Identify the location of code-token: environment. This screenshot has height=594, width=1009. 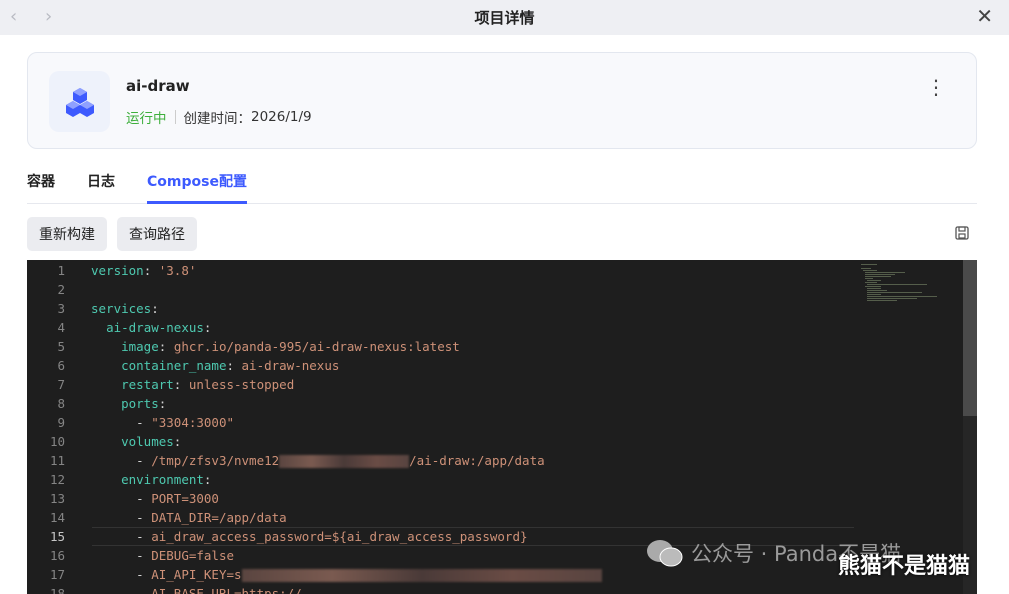
(162, 479).